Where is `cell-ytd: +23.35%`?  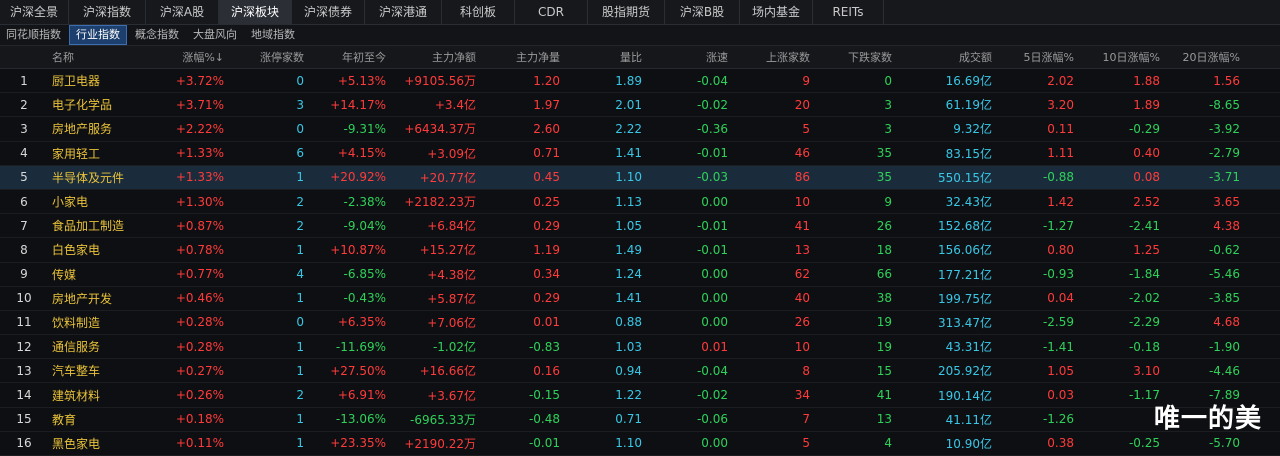 cell-ytd: +23.35% is located at coordinates (358, 443).